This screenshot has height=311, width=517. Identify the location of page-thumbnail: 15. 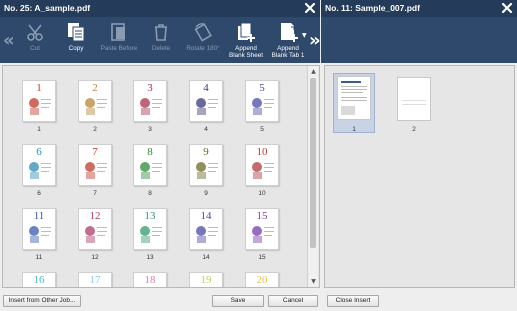
(262, 229).